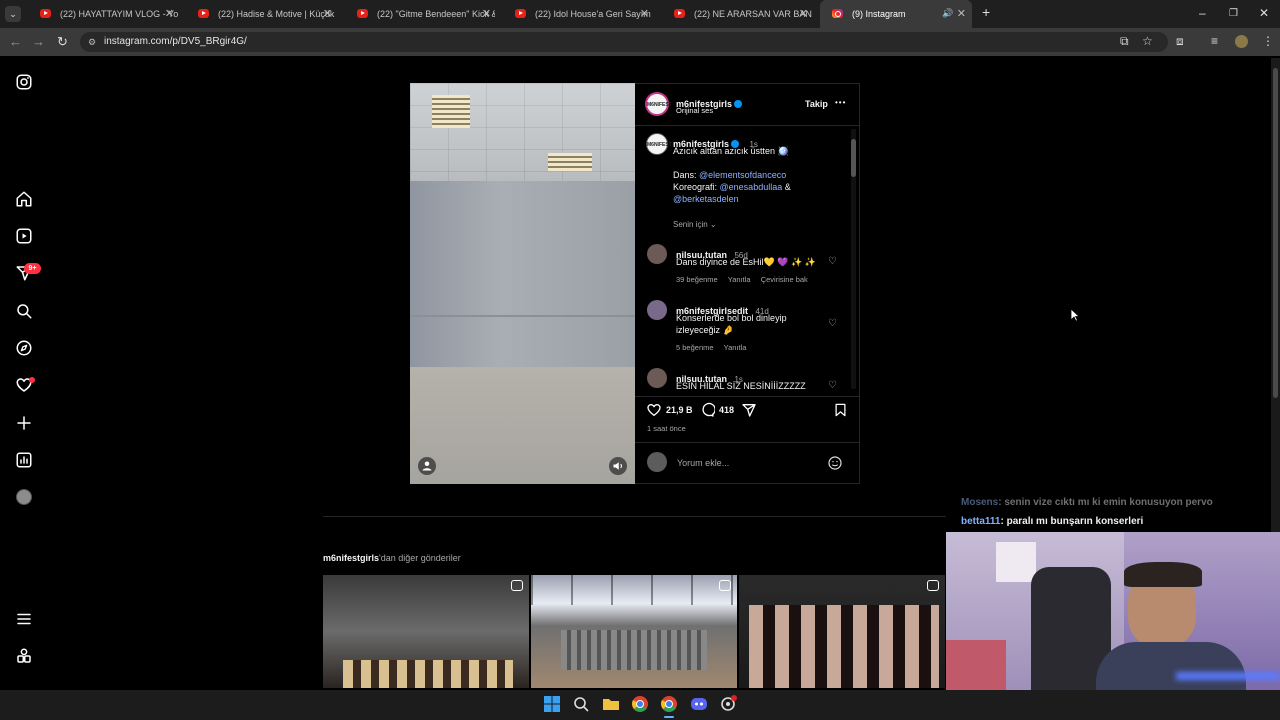 Image resolution: width=1280 pixels, height=720 pixels. I want to click on reels-icon, so click(24, 236).